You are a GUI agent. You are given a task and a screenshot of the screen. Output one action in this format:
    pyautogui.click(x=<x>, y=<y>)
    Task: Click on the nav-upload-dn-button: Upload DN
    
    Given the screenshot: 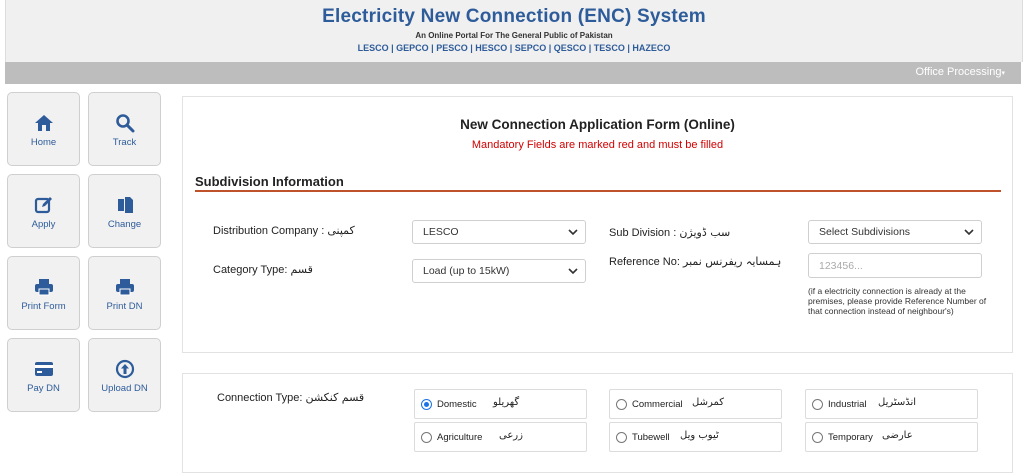 What is the action you would take?
    pyautogui.click(x=124, y=375)
    